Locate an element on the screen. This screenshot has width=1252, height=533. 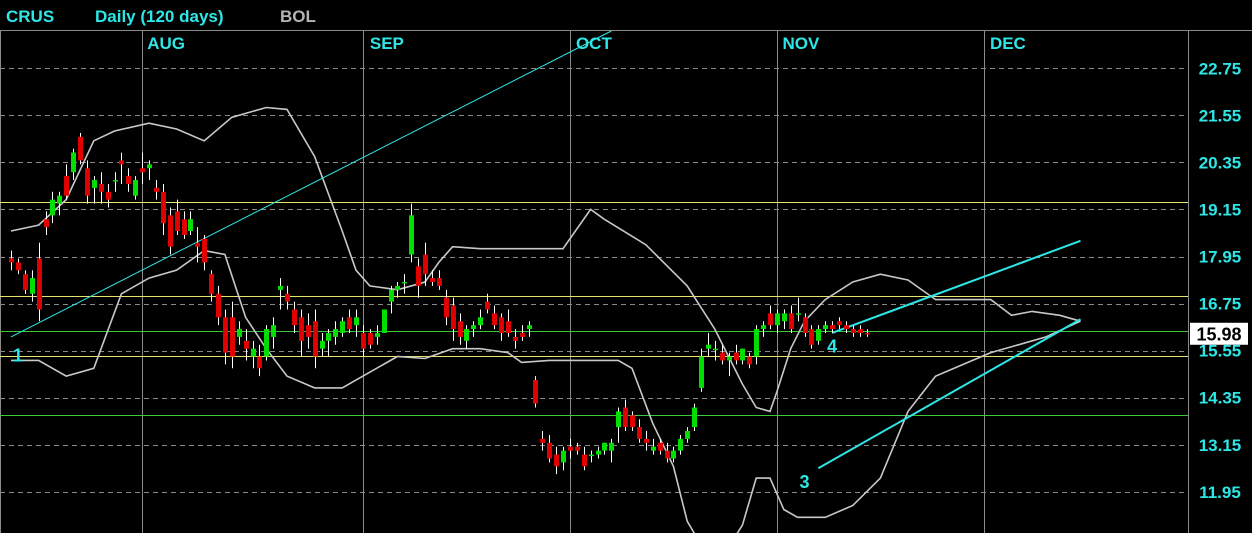
point-label-4: 4 is located at coordinates (832, 347).